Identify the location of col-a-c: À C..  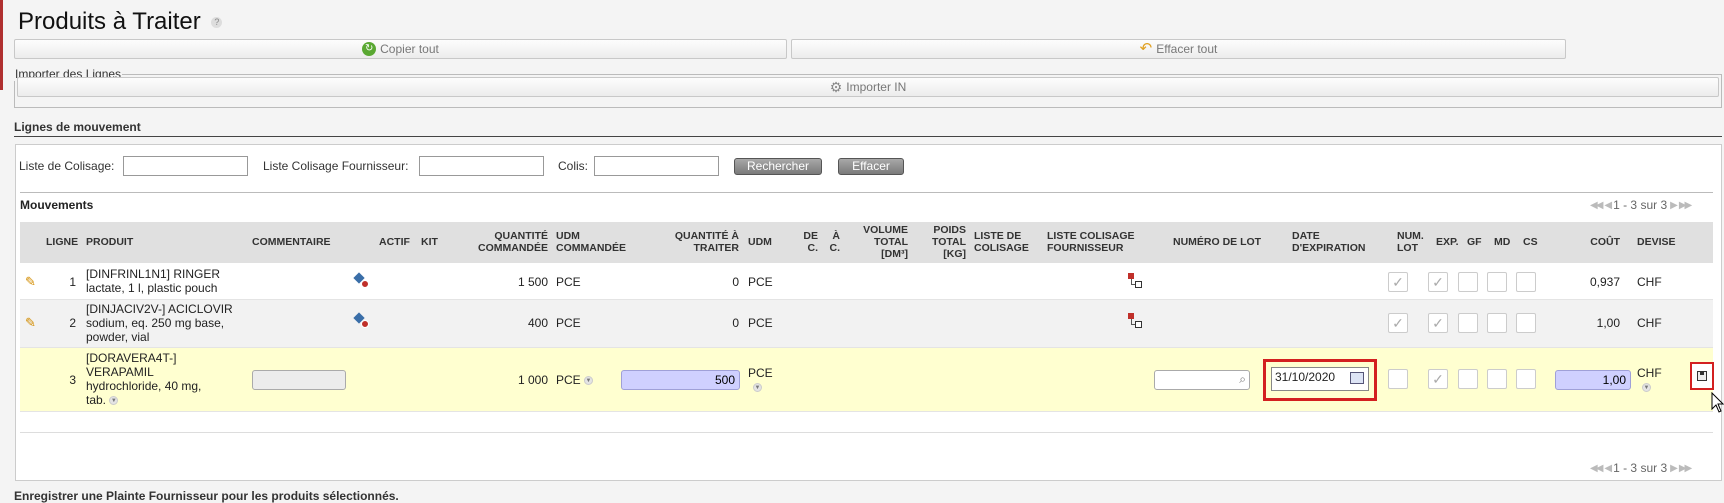
(830, 242).